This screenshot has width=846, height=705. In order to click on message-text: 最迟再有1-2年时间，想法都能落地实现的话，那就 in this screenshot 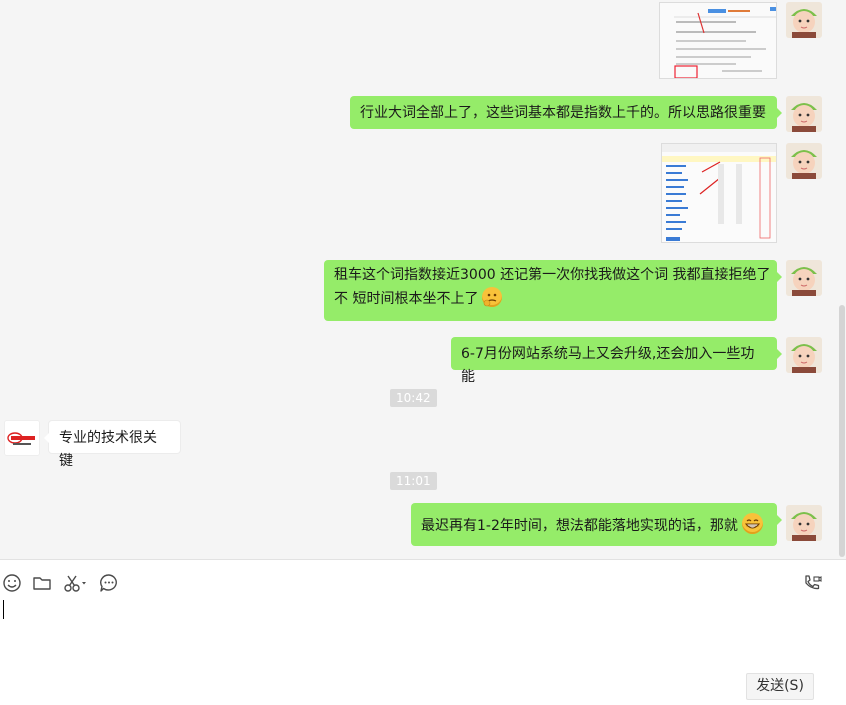, I will do `click(579, 526)`.